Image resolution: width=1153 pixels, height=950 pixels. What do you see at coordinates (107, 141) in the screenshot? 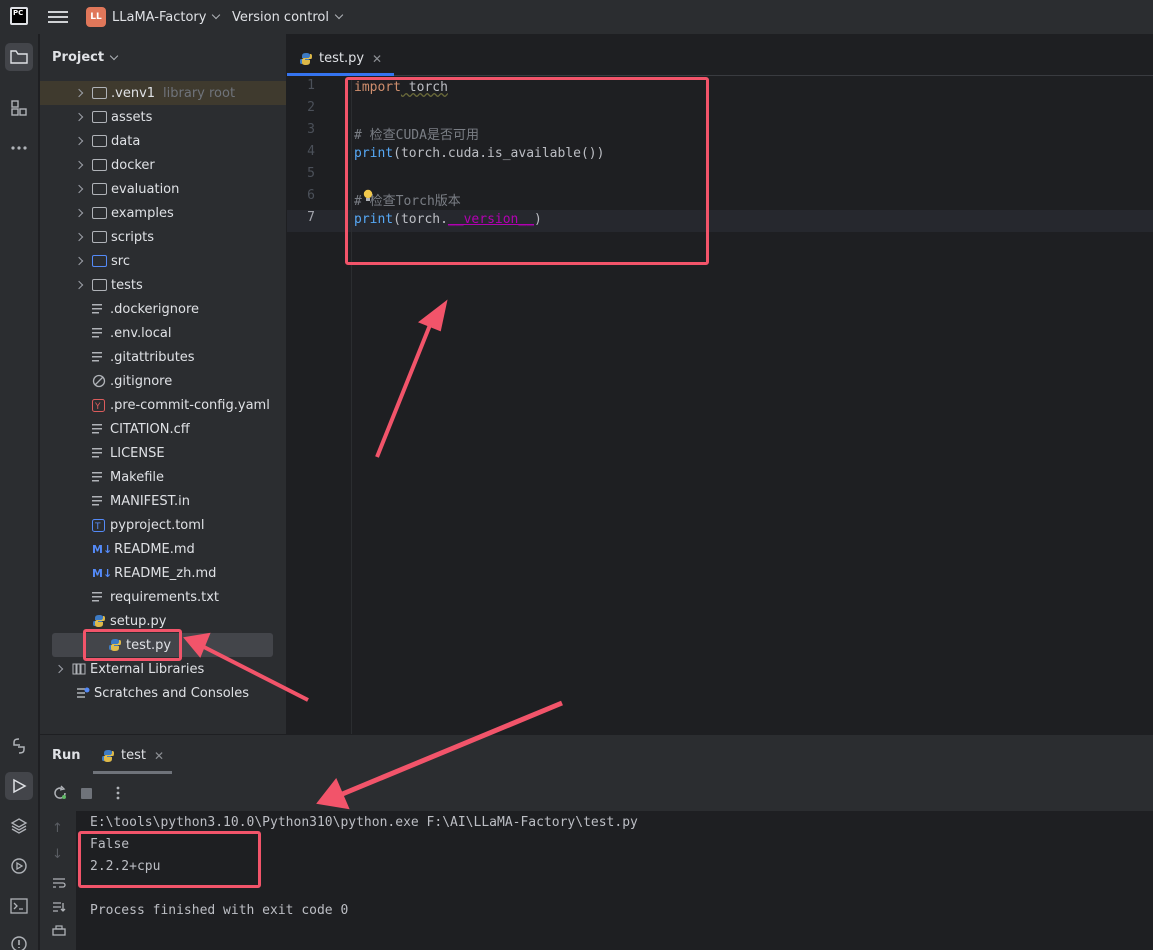
I see `tree-item: data` at bounding box center [107, 141].